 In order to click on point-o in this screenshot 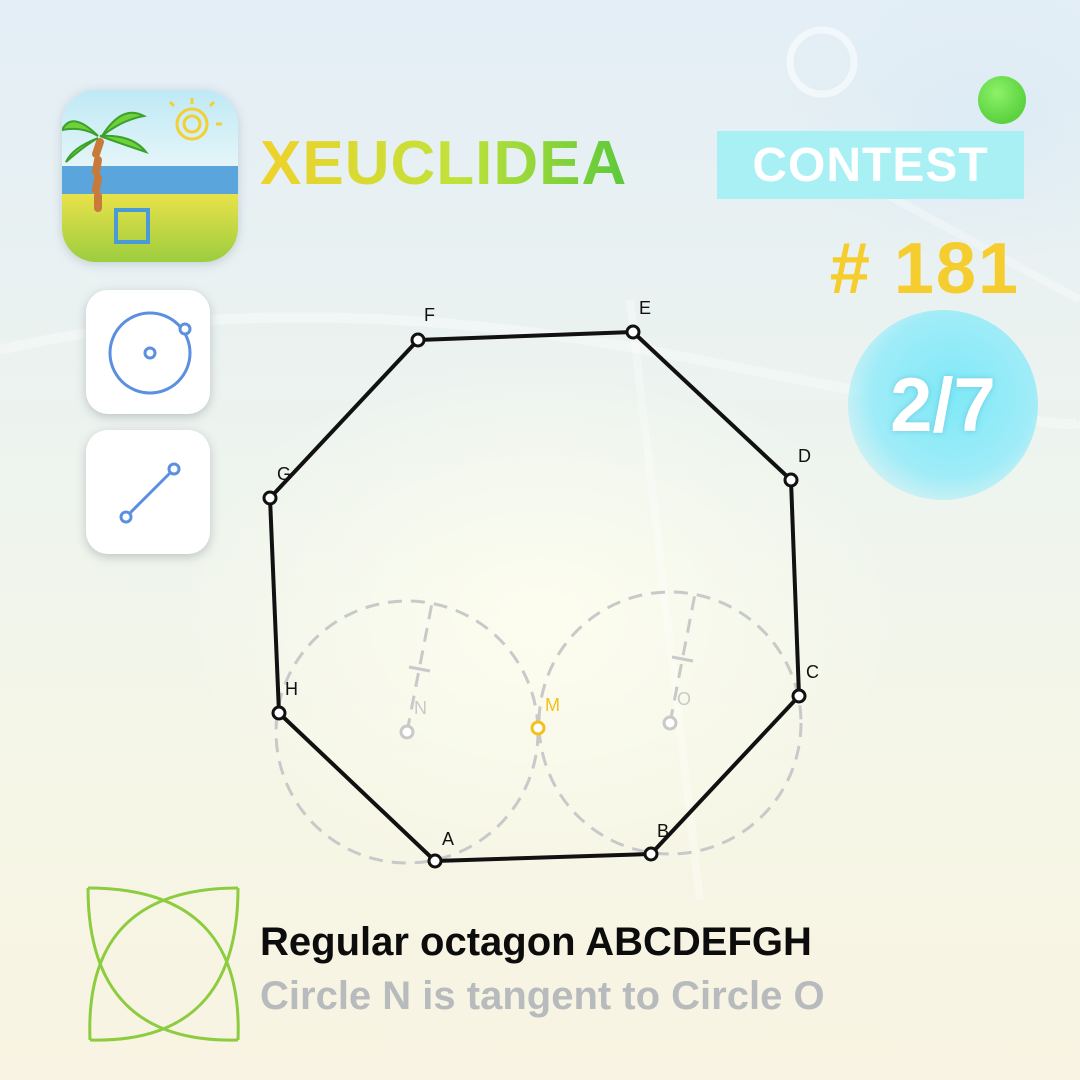, I will do `click(670, 723)`.